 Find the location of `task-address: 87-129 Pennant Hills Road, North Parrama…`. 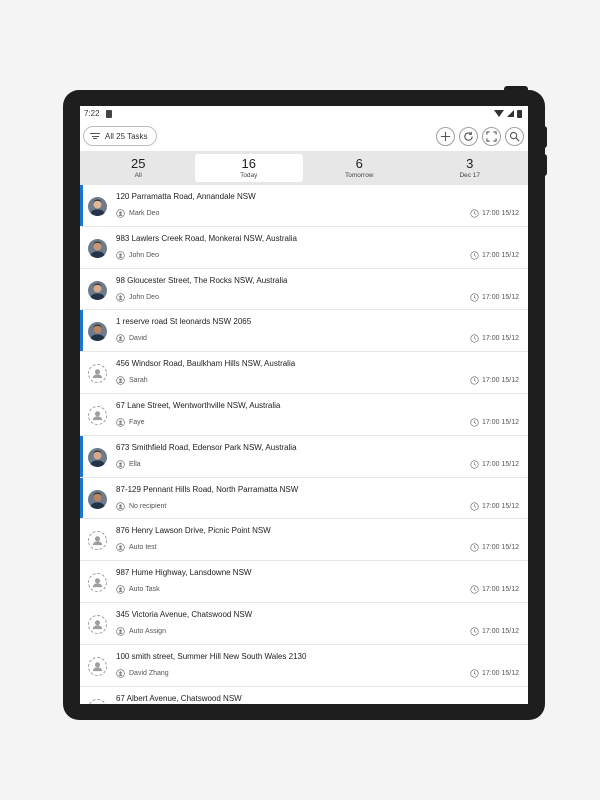

task-address: 87-129 Pennant Hills Road, North Parrama… is located at coordinates (207, 489).